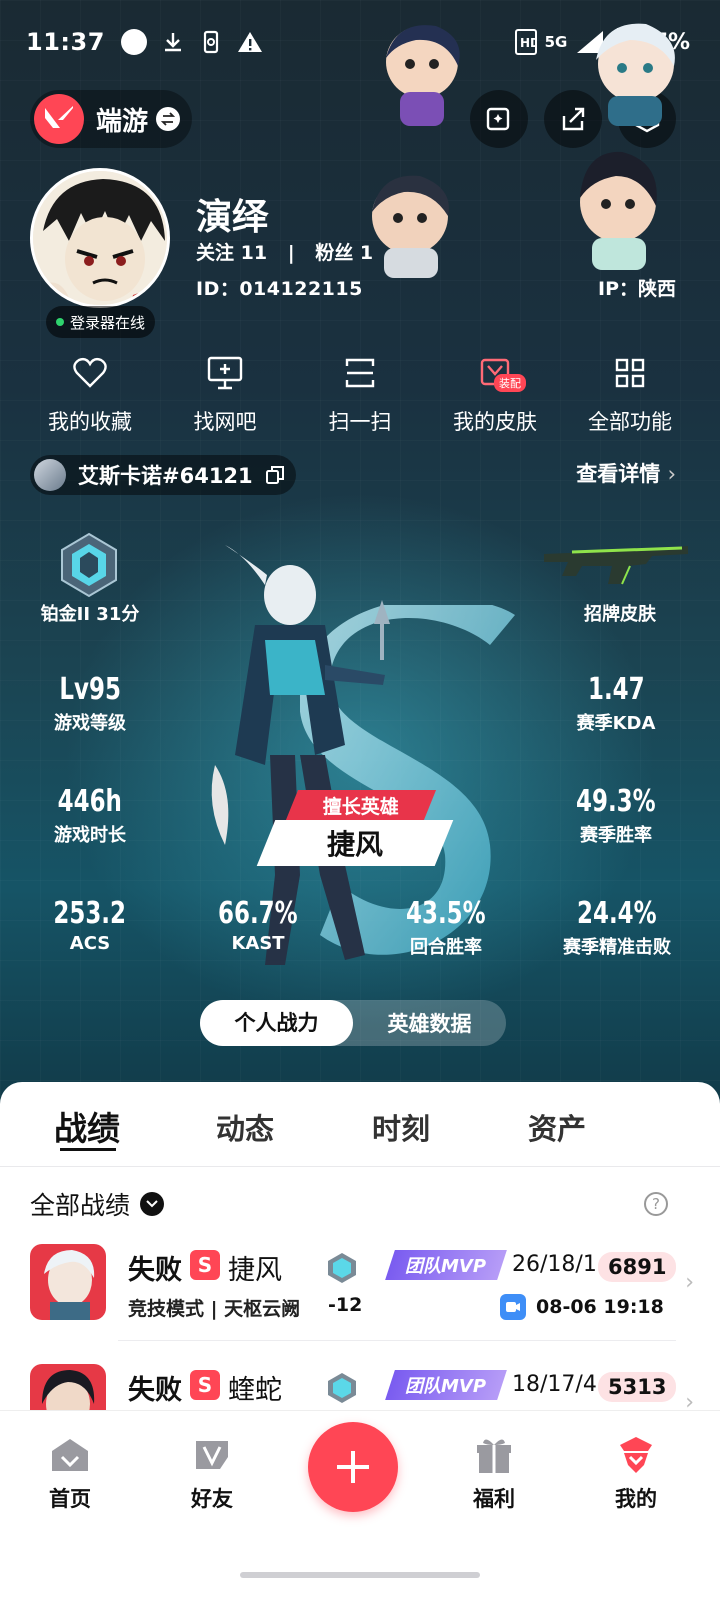  I want to click on tab-divider, so click(360, 1166).